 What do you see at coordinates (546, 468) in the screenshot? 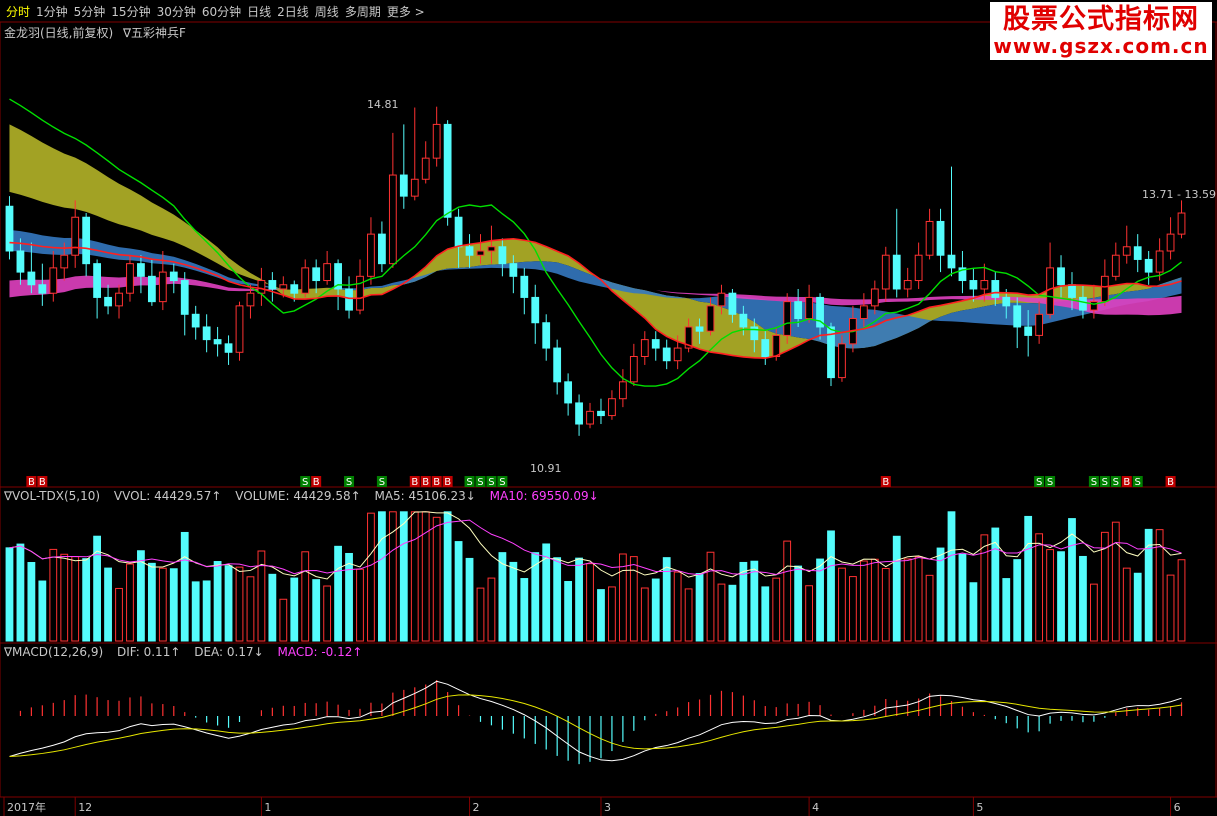
I see `low-price-label: 10.91` at bounding box center [546, 468].